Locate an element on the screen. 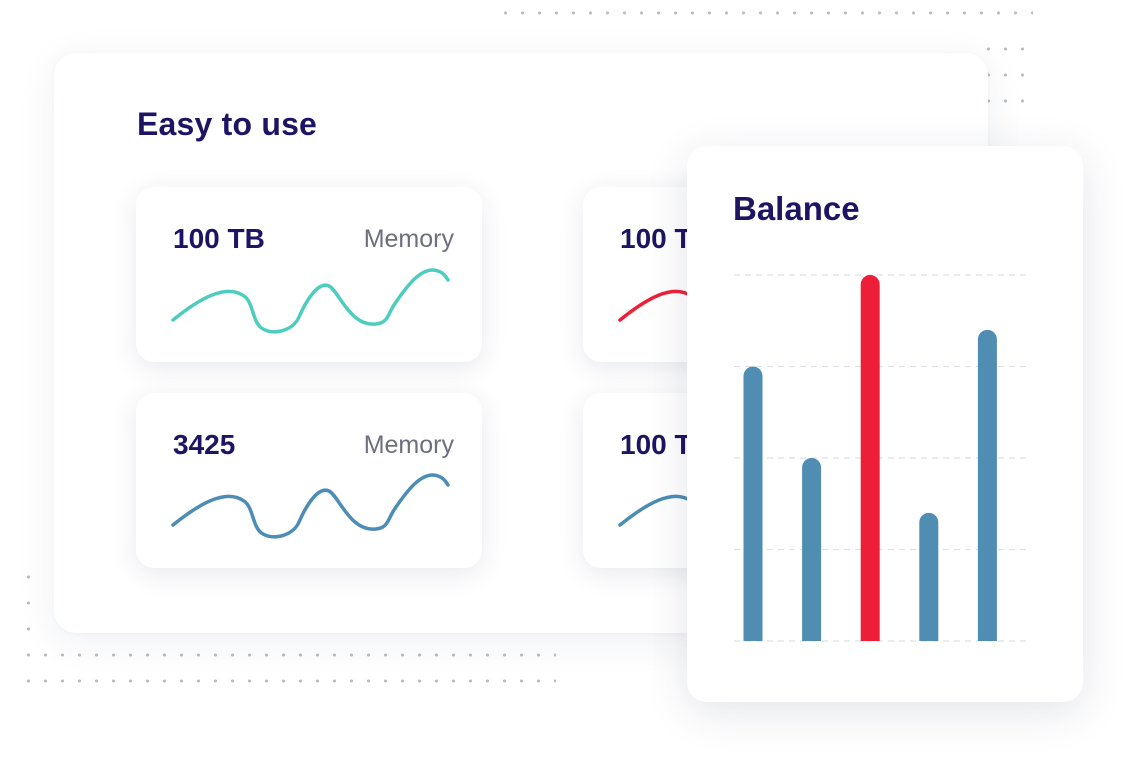 The height and width of the screenshot is (779, 1140). dot-pattern-top is located at coordinates (765, 18).